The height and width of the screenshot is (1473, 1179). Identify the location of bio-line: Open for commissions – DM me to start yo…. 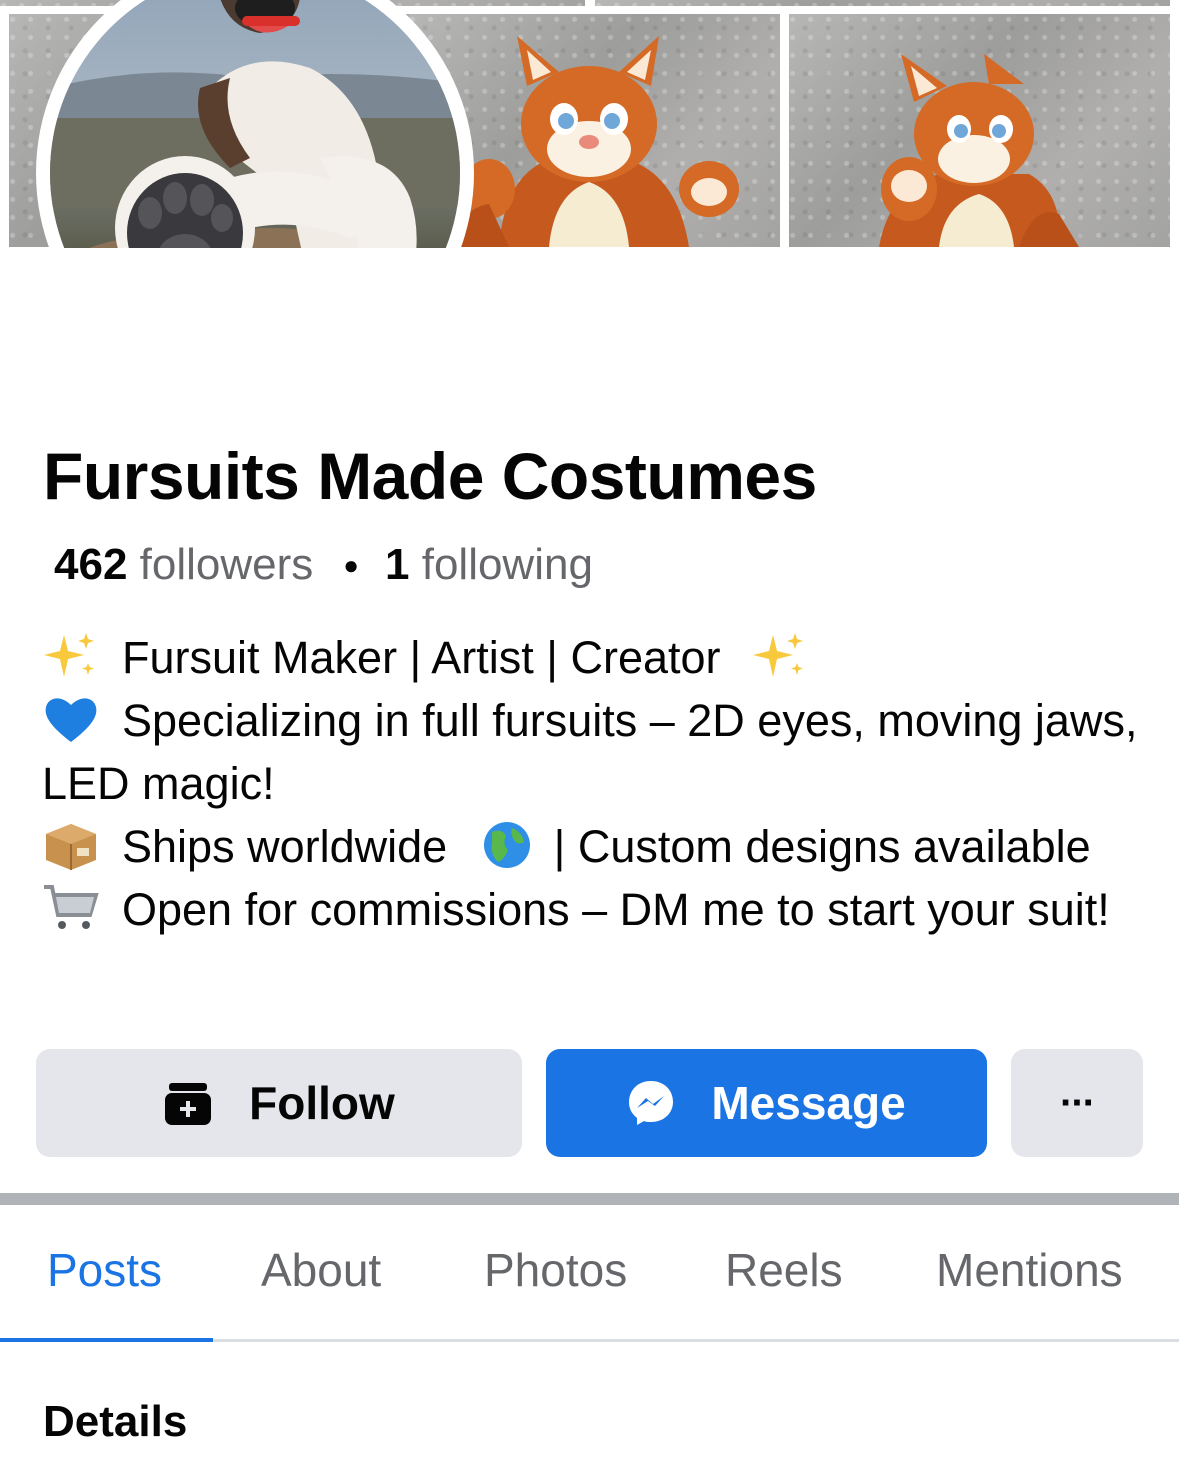
(597, 909).